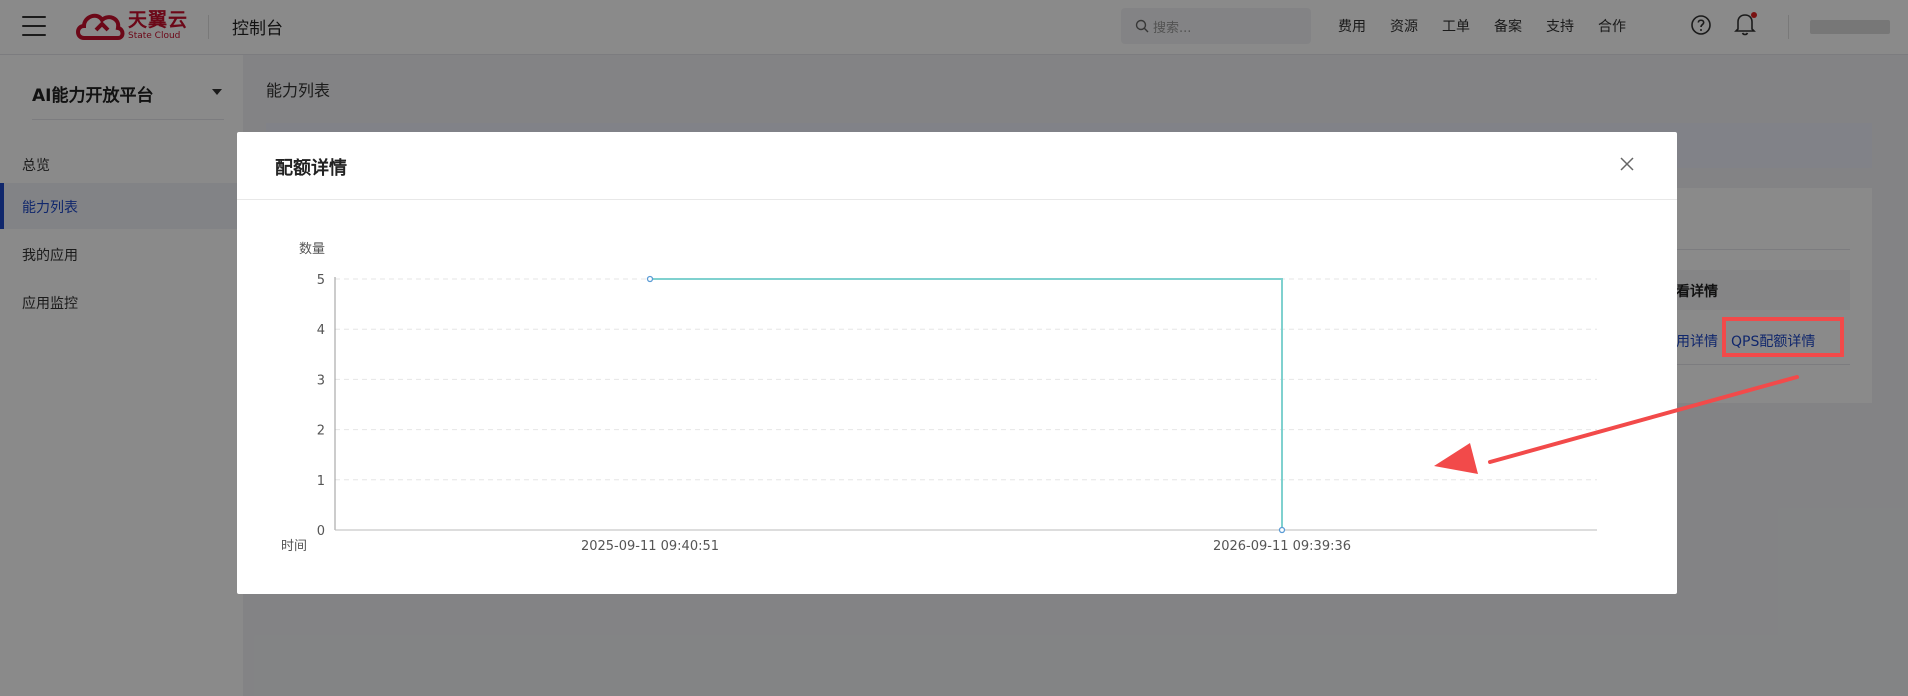 Image resolution: width=1908 pixels, height=696 pixels. Describe the element at coordinates (966, 546) in the screenshot. I see `x-axis-ticks: 2025-09-11 09:40:51 2026-09-11 09:39:36` at that location.